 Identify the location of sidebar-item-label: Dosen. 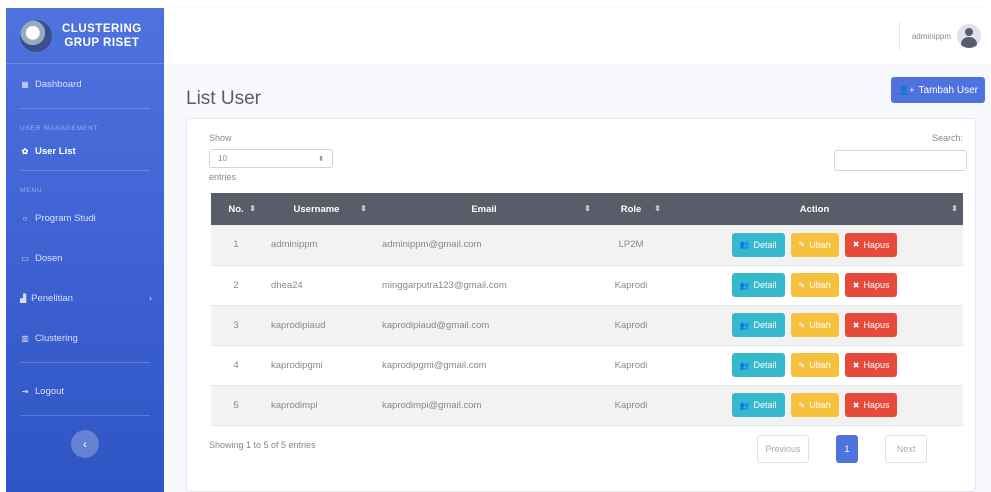
(49, 258).